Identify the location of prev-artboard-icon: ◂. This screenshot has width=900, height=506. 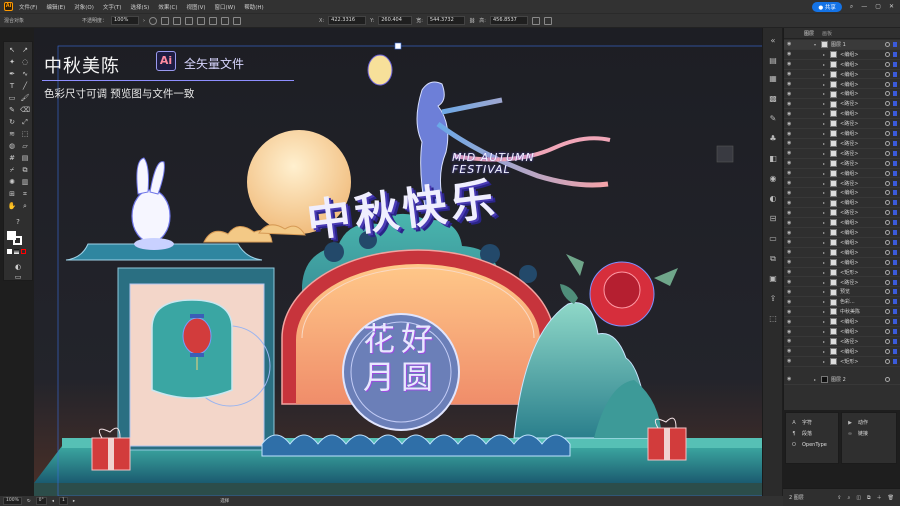
(53, 501).